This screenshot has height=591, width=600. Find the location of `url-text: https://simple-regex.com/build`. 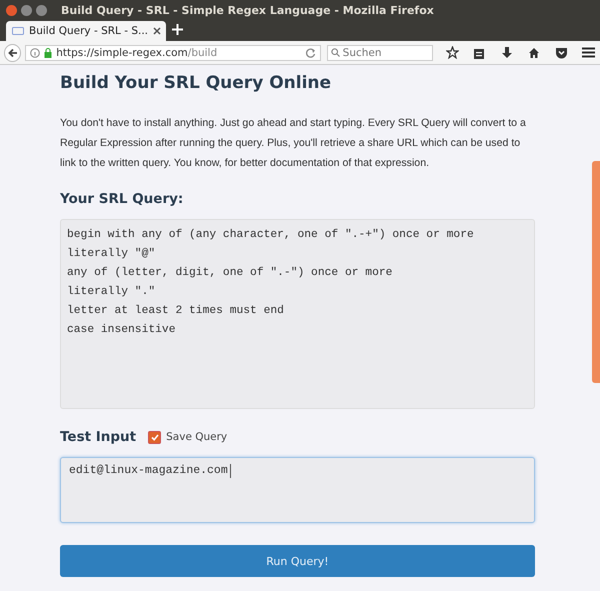

url-text: https://simple-regex.com/build is located at coordinates (137, 52).